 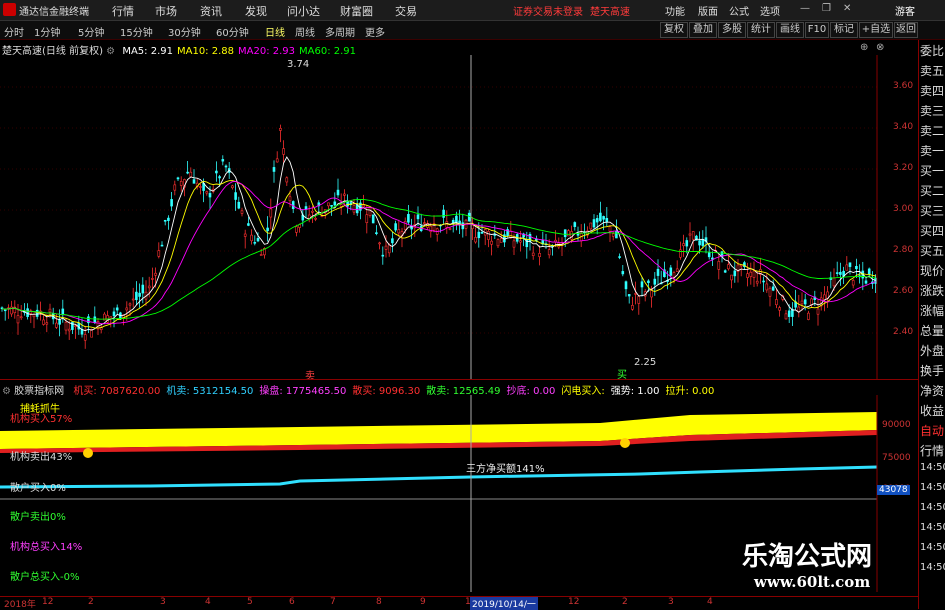 I want to click on side-panel-item: 买一, so click(x=932, y=171).